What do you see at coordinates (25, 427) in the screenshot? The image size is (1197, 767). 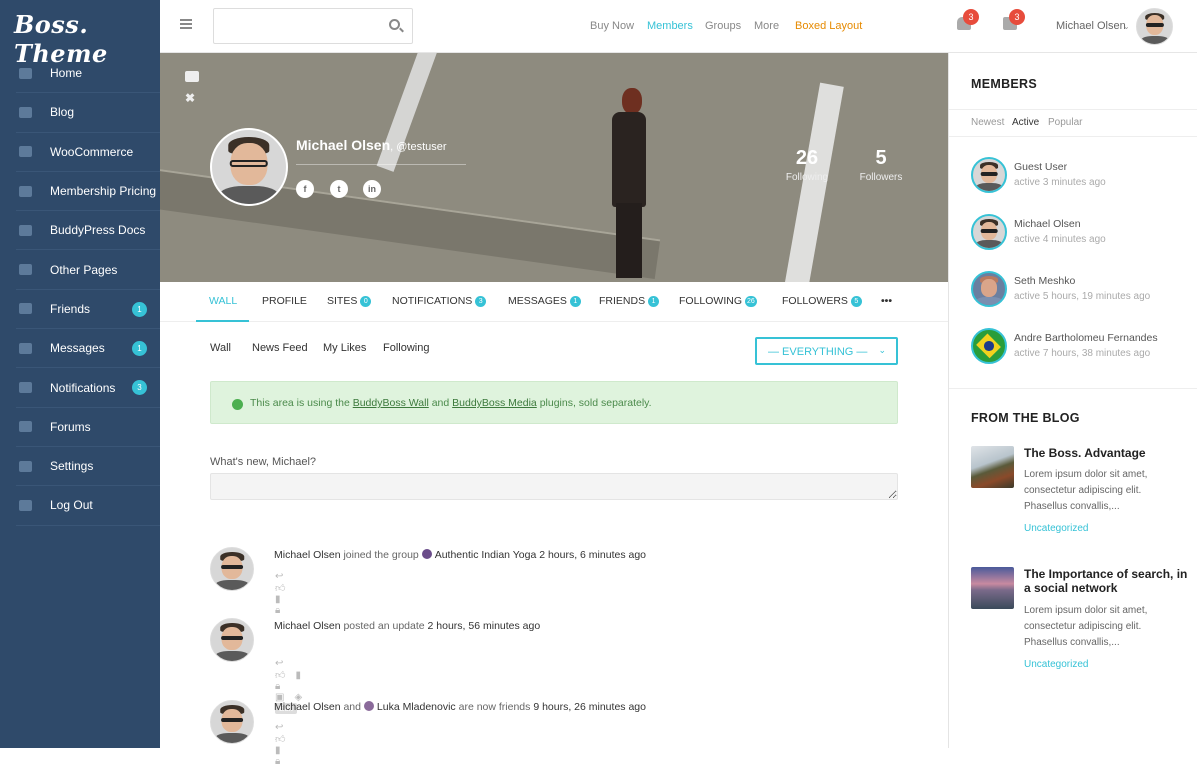 I see `forums-icon` at bounding box center [25, 427].